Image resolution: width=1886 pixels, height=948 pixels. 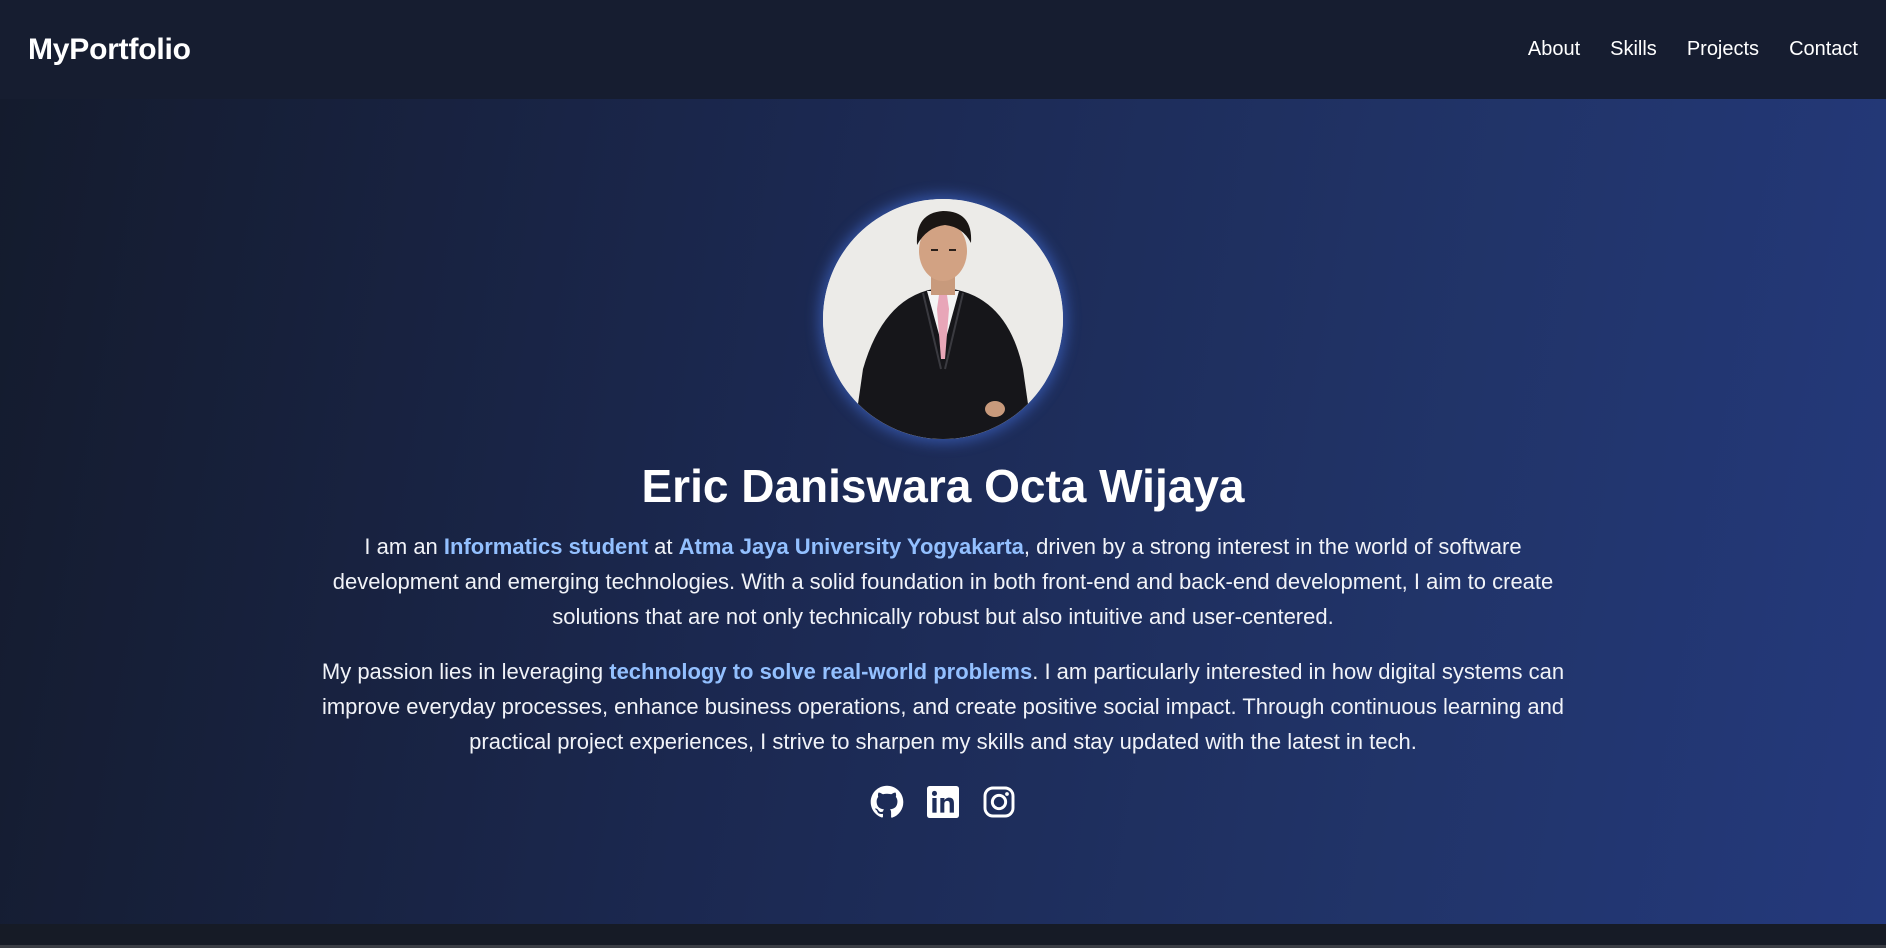 I want to click on bio-text: at, so click(x=663, y=546).